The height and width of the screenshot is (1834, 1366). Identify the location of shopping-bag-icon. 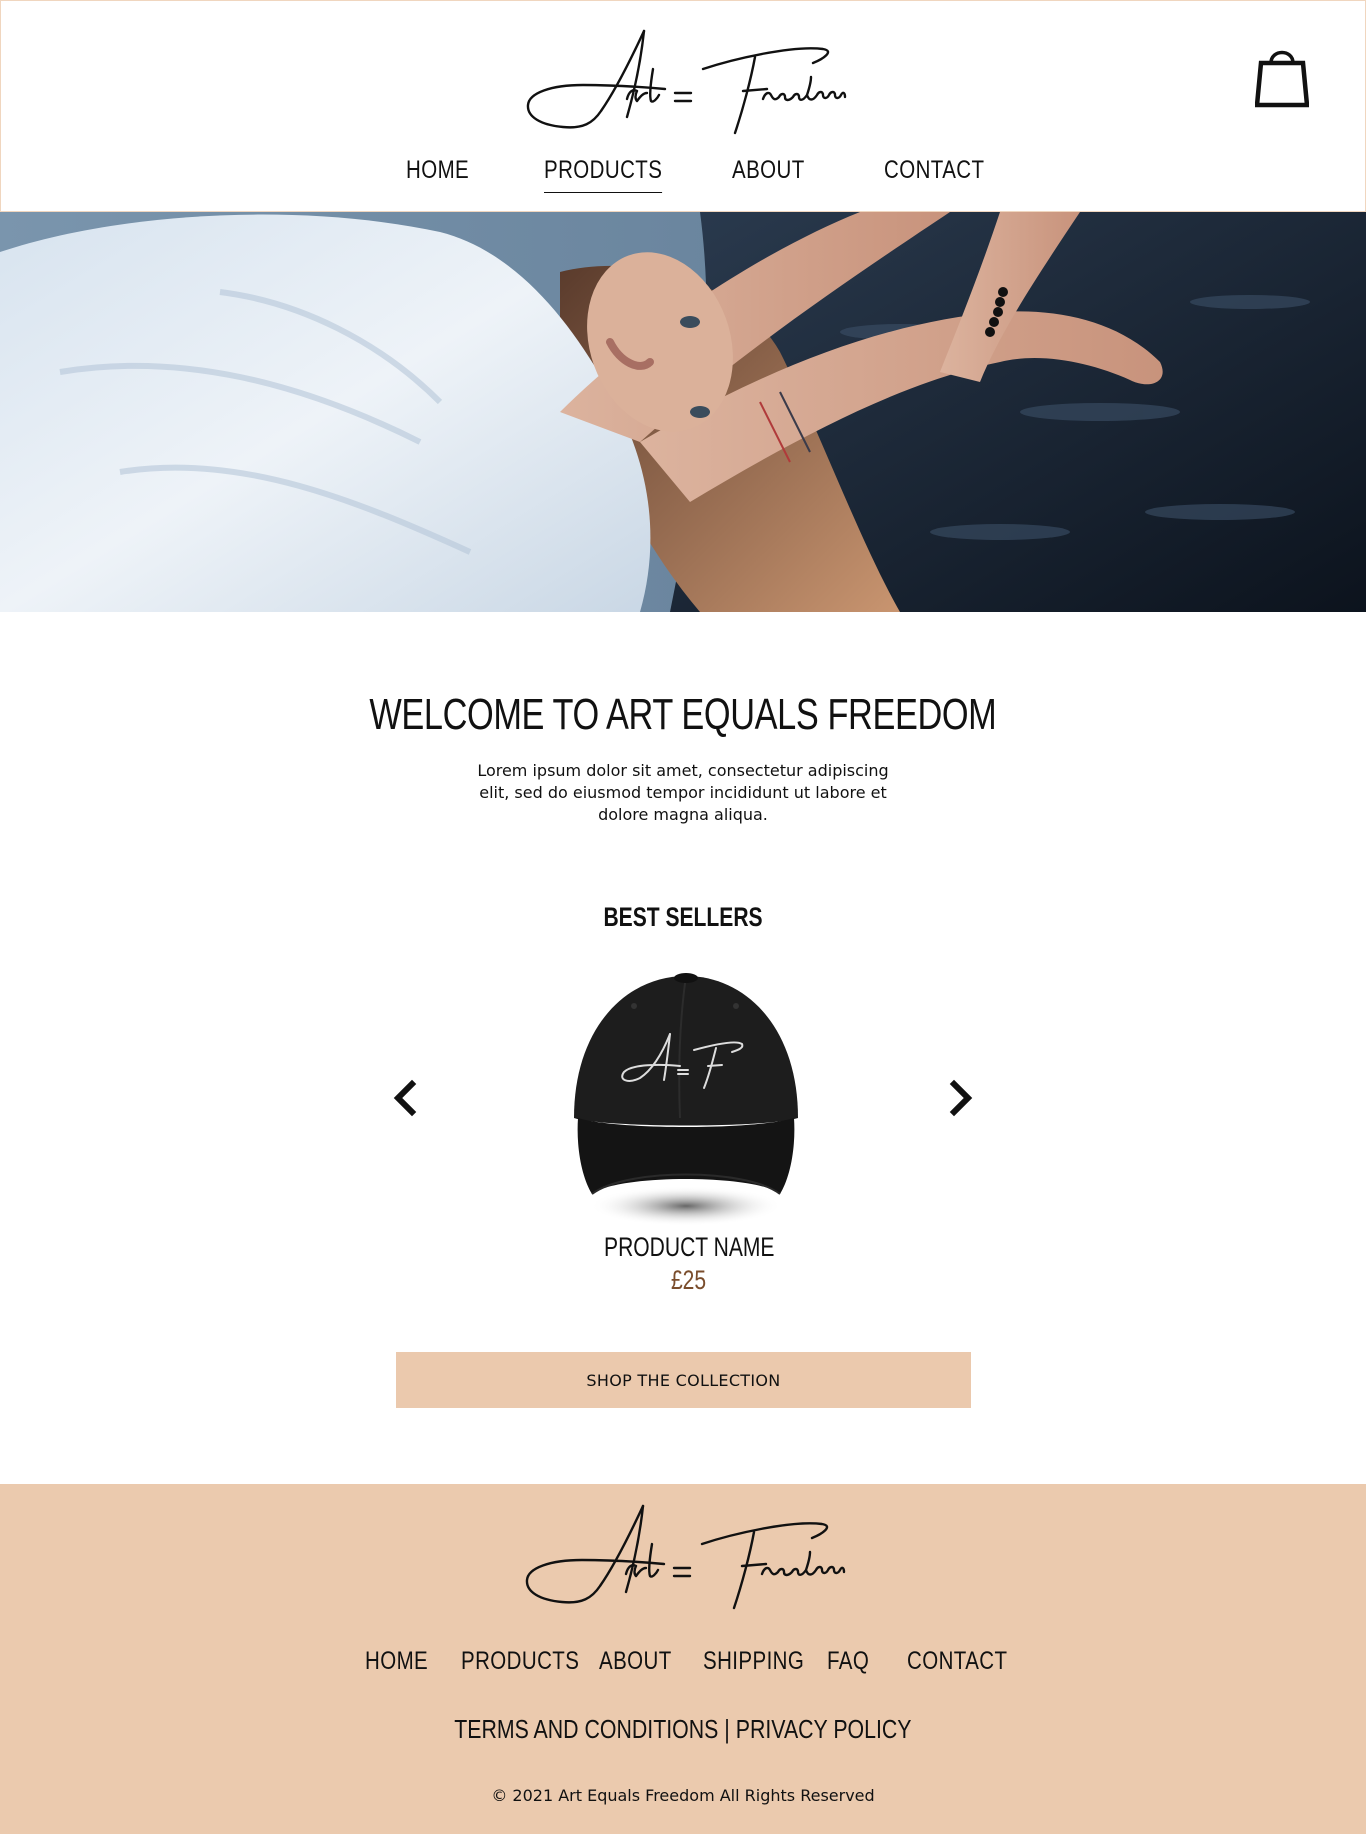
(1282, 77).